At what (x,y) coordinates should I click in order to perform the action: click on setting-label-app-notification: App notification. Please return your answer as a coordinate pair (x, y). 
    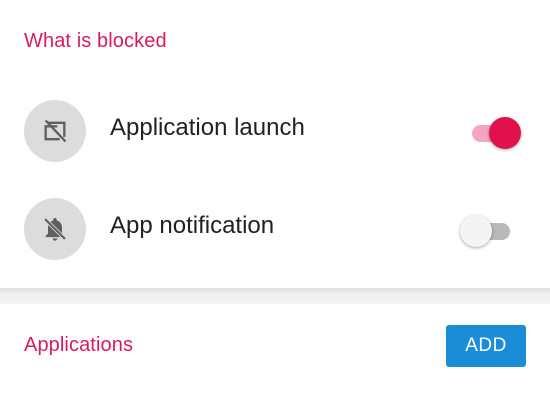
    Looking at the image, I should click on (192, 225).